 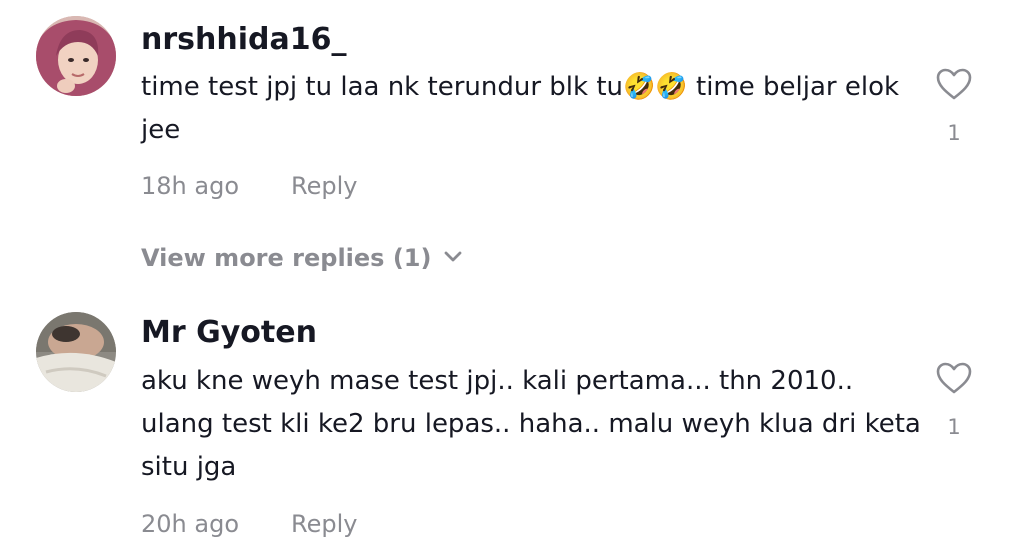 I want to click on chevron-down-icon, so click(x=453, y=256).